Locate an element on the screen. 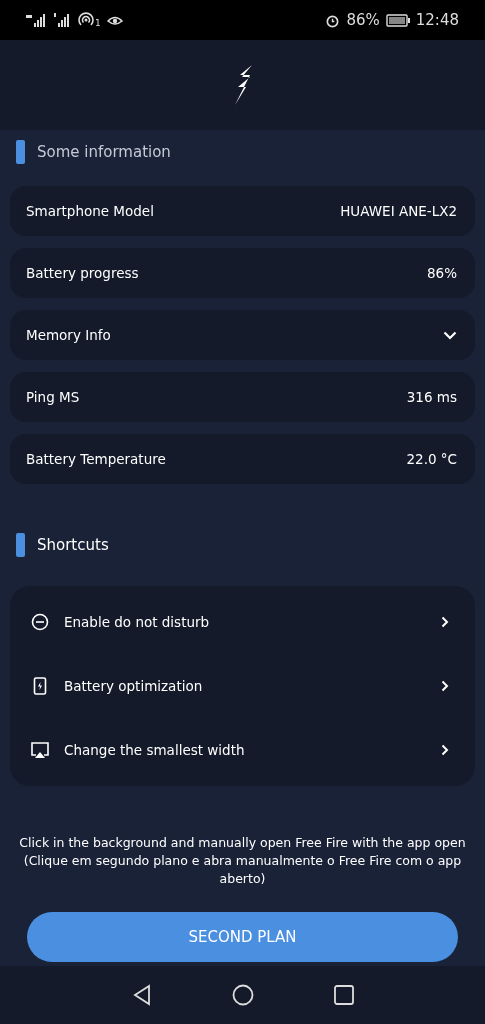  info-value: 22.0 °C is located at coordinates (431, 459).